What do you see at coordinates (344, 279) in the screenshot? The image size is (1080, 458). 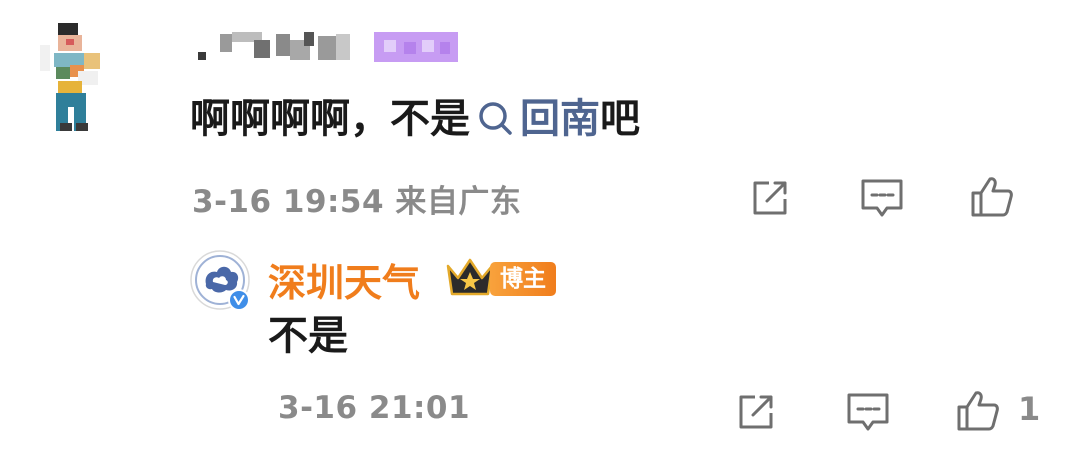 I see `reply-username: 深圳天气` at bounding box center [344, 279].